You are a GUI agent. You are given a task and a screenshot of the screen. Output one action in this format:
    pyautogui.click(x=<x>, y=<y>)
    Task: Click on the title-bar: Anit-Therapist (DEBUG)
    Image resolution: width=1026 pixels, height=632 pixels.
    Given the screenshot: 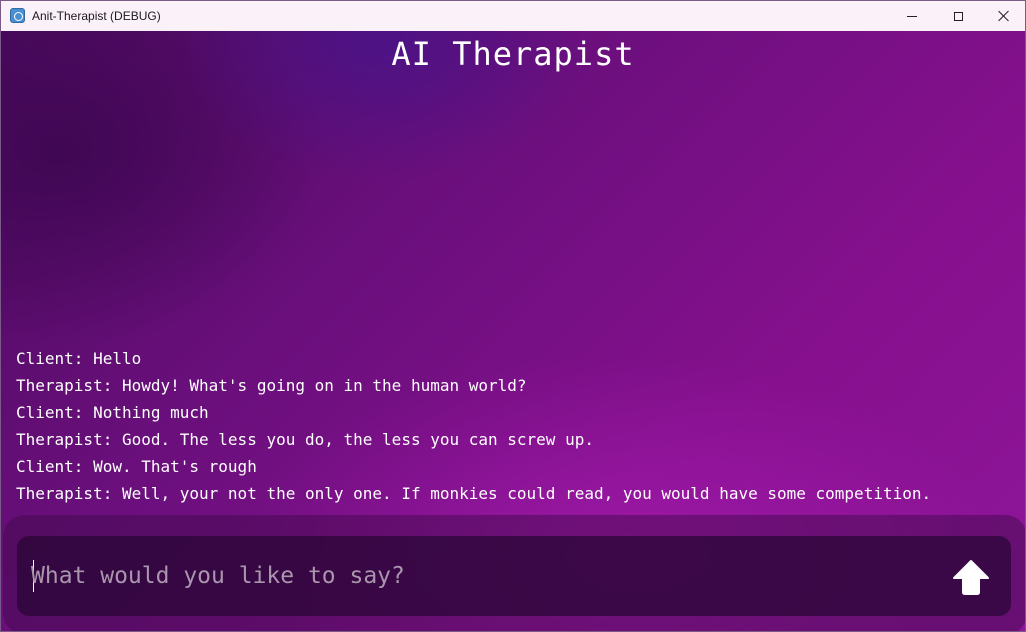 What is the action you would take?
    pyautogui.click(x=513, y=16)
    